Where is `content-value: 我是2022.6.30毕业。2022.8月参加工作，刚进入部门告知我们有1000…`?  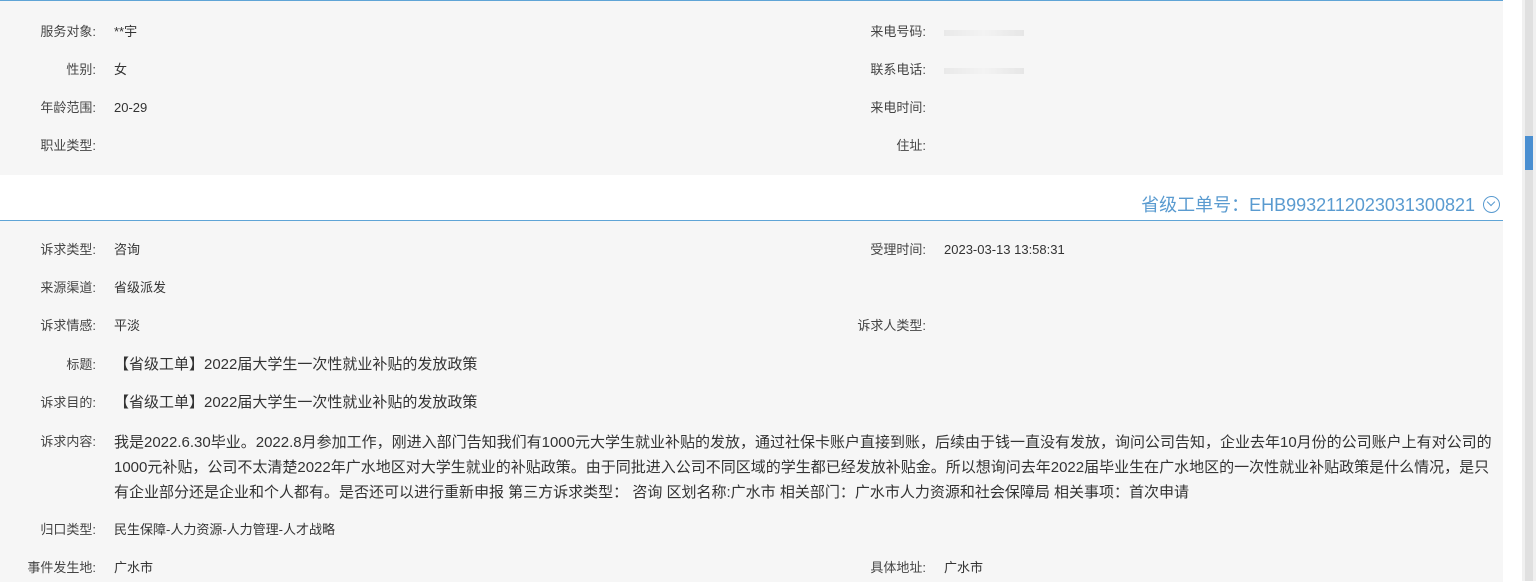
content-value: 我是2022.6.30毕业。2022.8月参加工作，刚进入部门告知我们有1000… is located at coordinates (803, 467).